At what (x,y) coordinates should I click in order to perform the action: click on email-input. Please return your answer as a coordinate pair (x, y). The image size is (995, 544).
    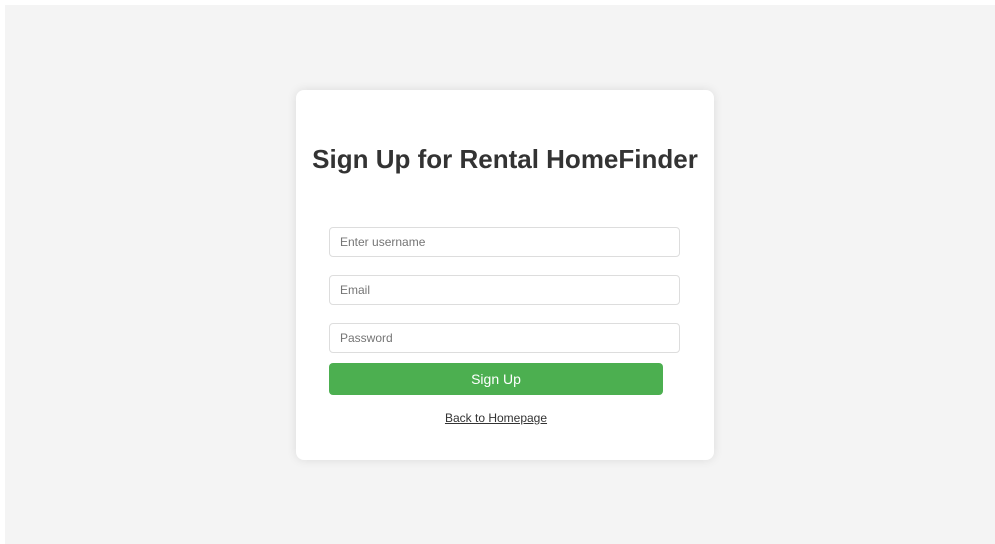
    Looking at the image, I should click on (504, 290).